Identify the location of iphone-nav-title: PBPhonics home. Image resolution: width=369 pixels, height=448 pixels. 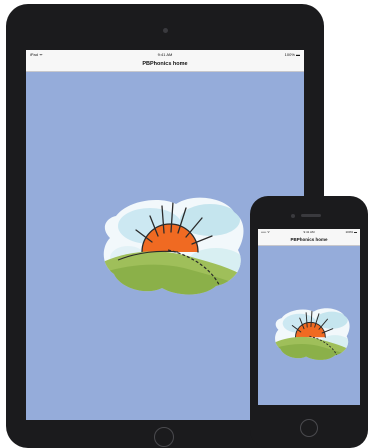
(309, 239).